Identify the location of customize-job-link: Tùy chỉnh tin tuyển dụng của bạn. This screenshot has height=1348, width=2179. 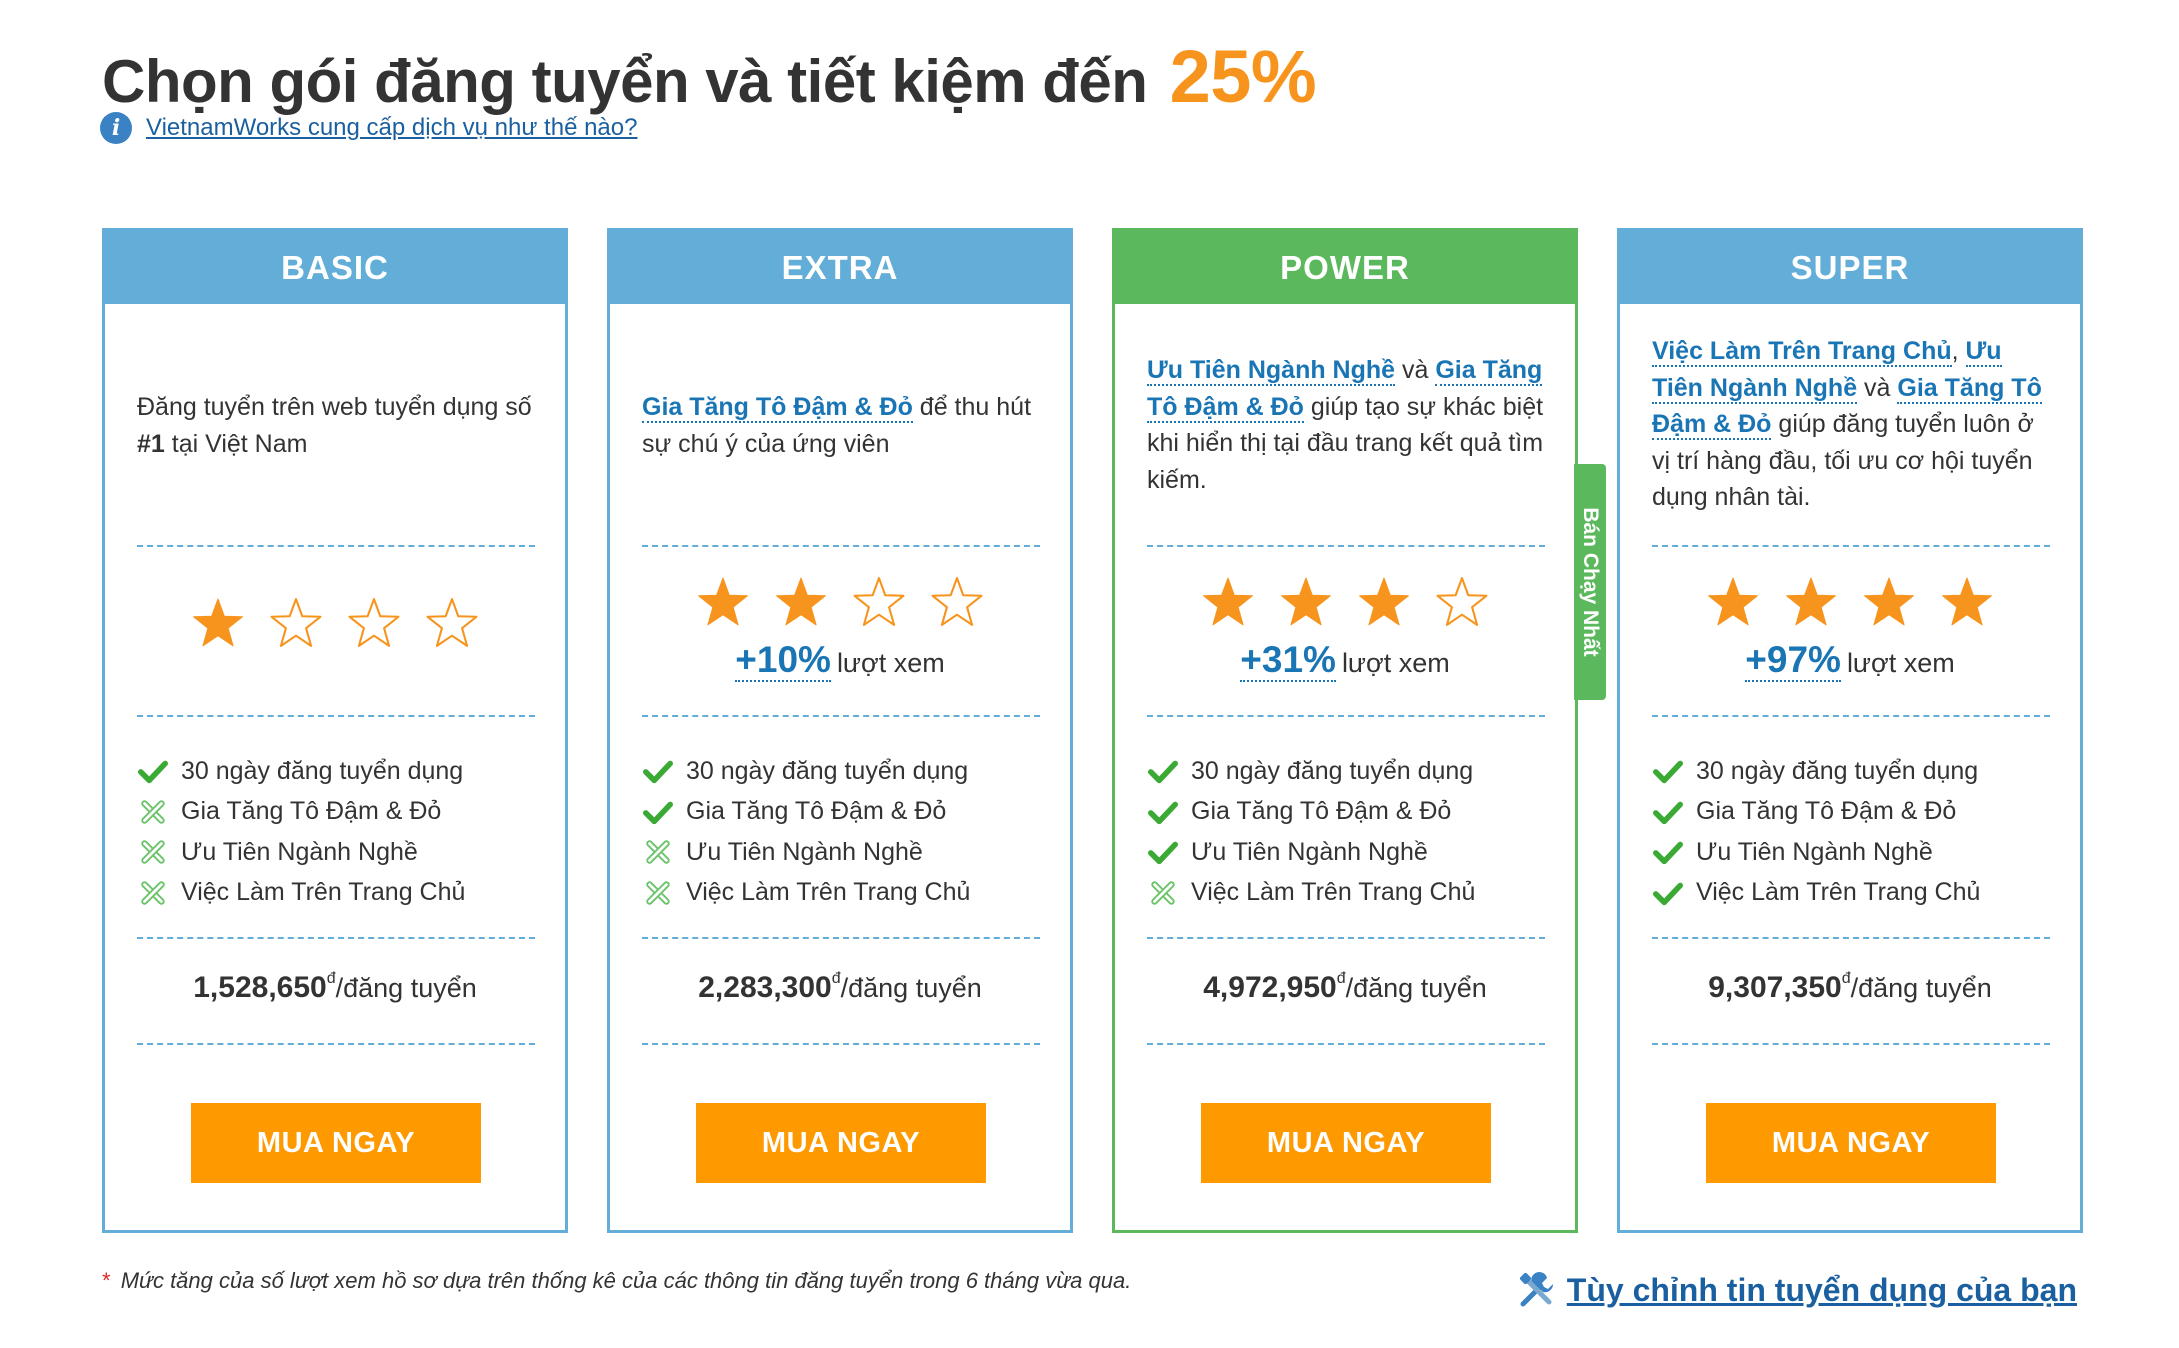
(1822, 1290).